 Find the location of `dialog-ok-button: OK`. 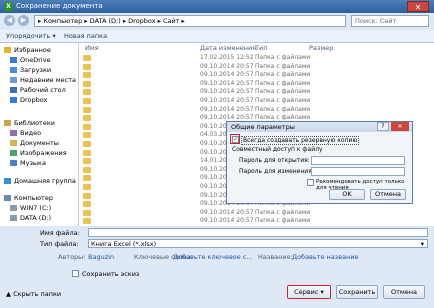

dialog-ok-button: OK is located at coordinates (347, 194).